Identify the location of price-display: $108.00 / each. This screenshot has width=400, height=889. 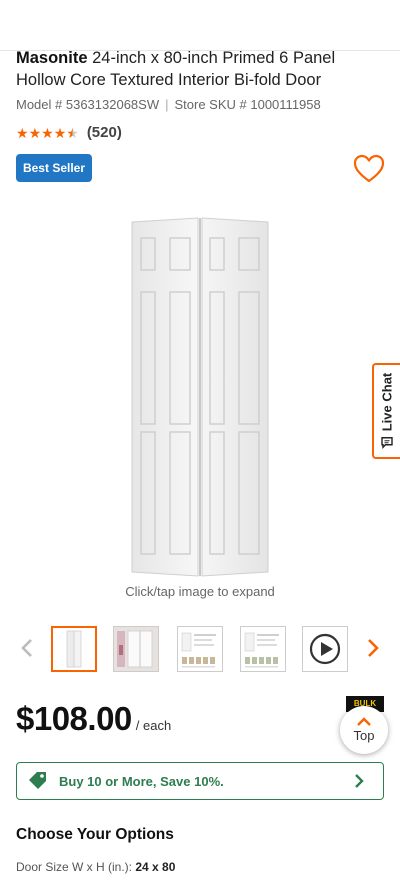
(93, 719).